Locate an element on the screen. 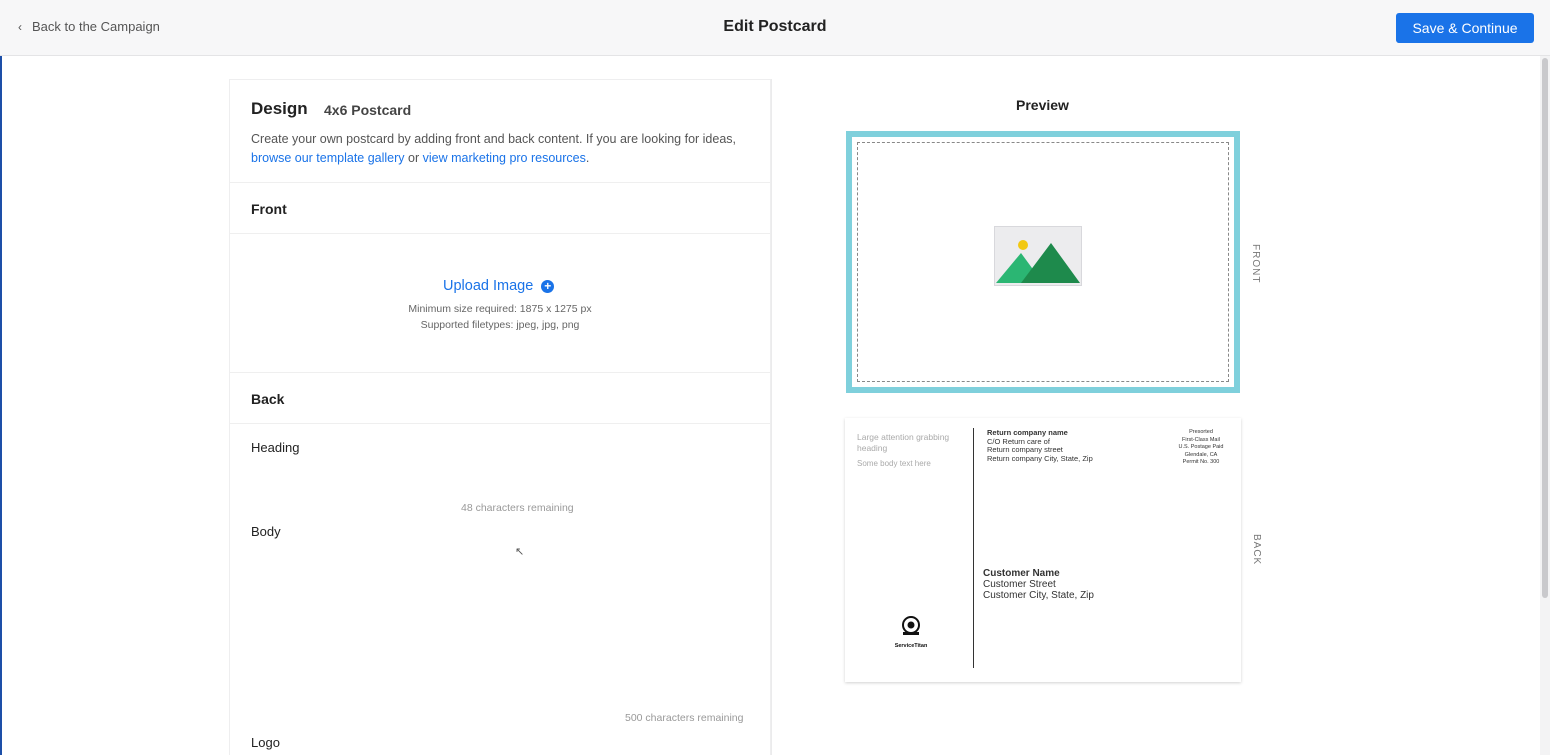 The height and width of the screenshot is (755, 1550). design-title: Design is located at coordinates (279, 108).